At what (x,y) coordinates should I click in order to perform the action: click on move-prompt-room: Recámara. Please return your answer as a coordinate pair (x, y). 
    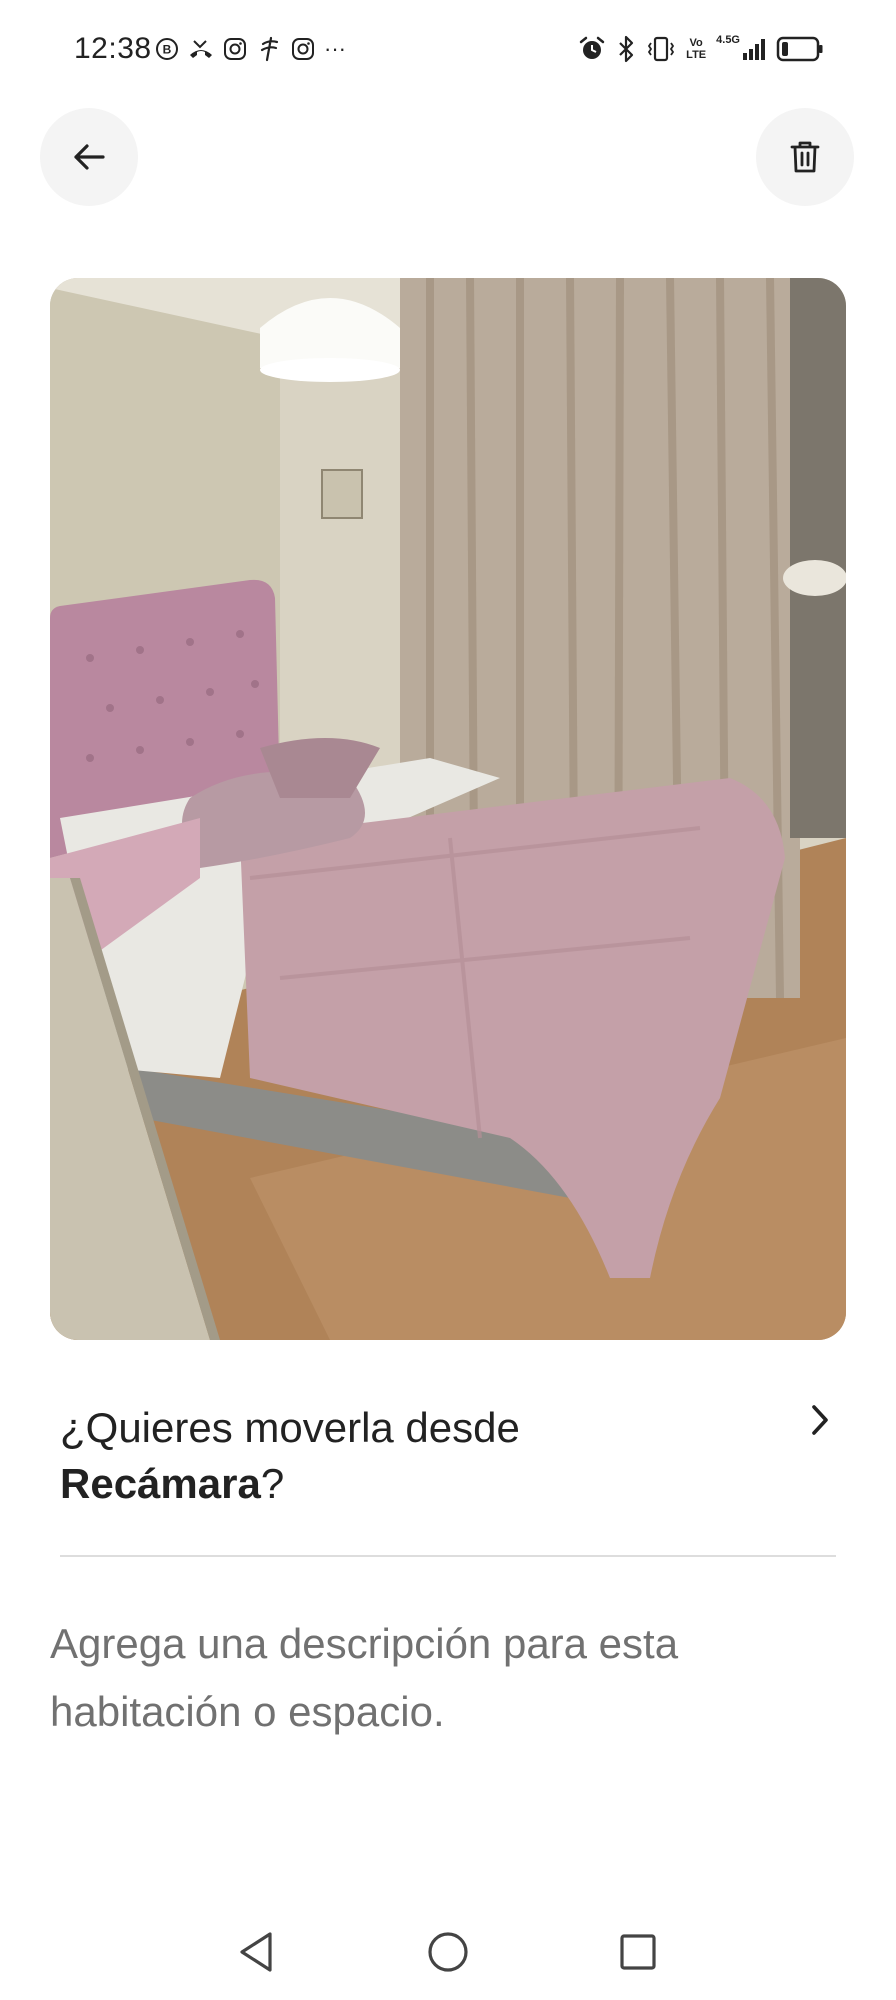
    Looking at the image, I should click on (160, 1483).